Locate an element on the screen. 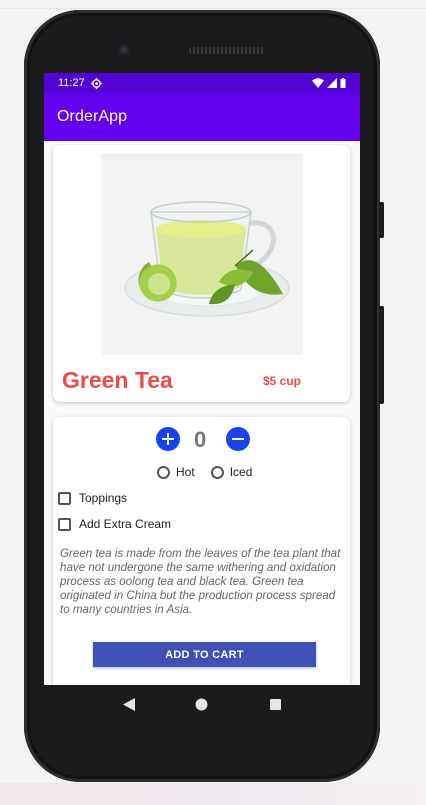  nav-home-button is located at coordinates (202, 704).